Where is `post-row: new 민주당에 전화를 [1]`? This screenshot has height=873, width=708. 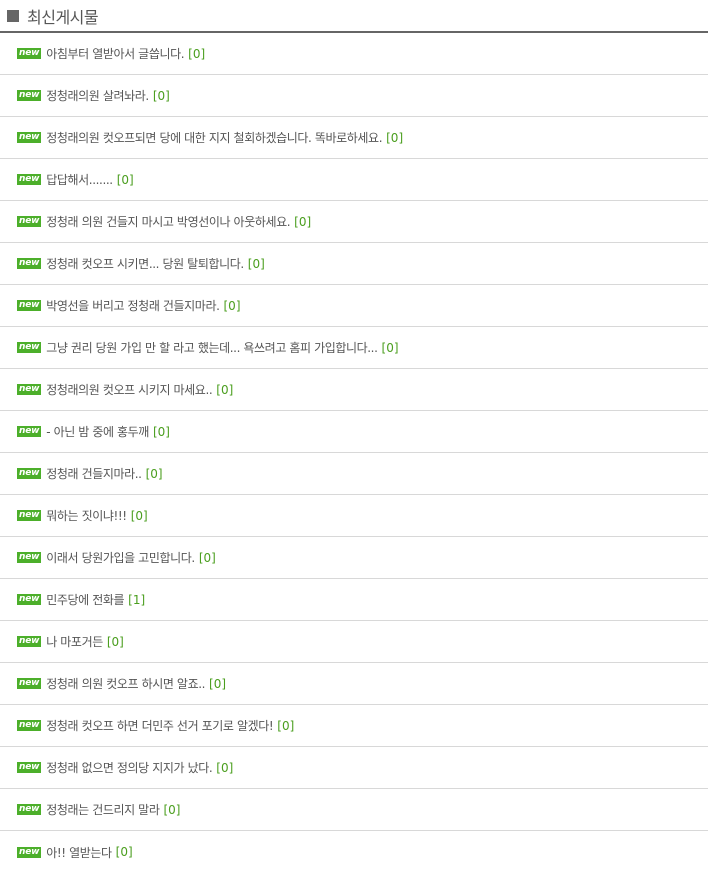 post-row: new 민주당에 전화를 [1] is located at coordinates (354, 600).